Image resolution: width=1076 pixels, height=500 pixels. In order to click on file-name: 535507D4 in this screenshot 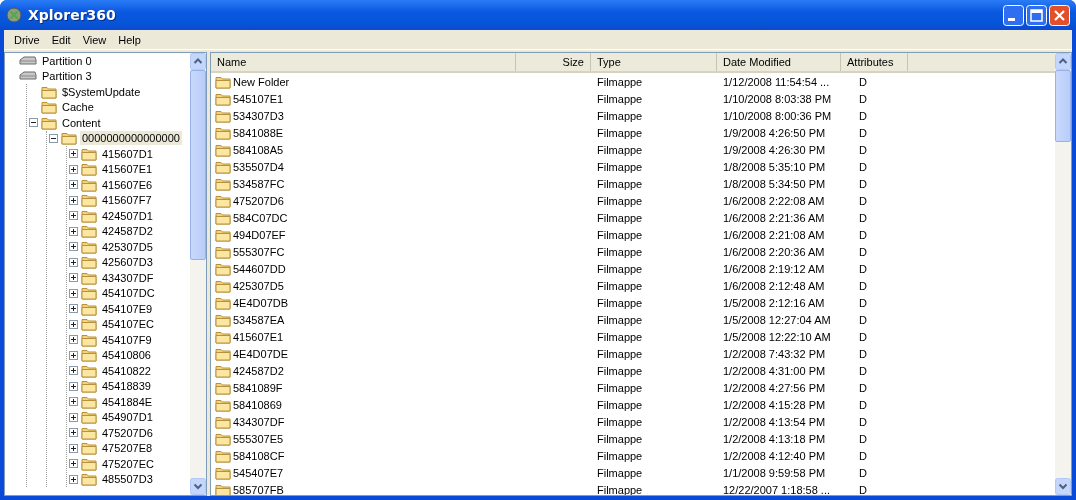, I will do `click(258, 166)`.